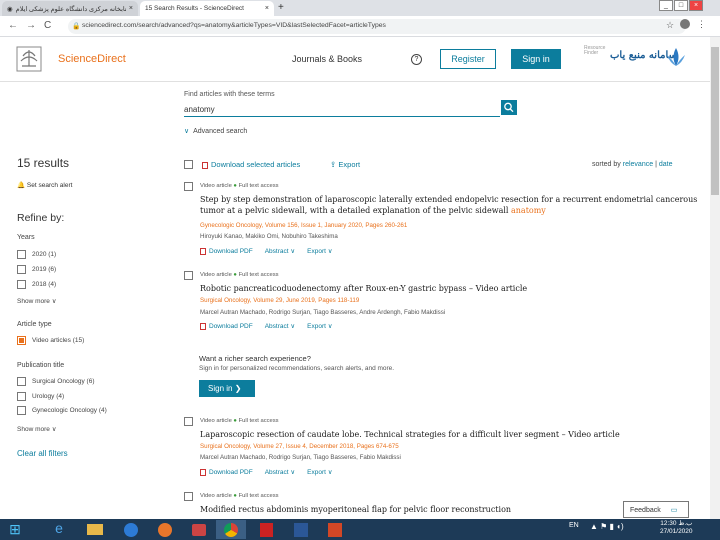 This screenshot has height=540, width=720. Describe the element at coordinates (59, 529) in the screenshot. I see `ie-taskbar-icon: e` at that location.